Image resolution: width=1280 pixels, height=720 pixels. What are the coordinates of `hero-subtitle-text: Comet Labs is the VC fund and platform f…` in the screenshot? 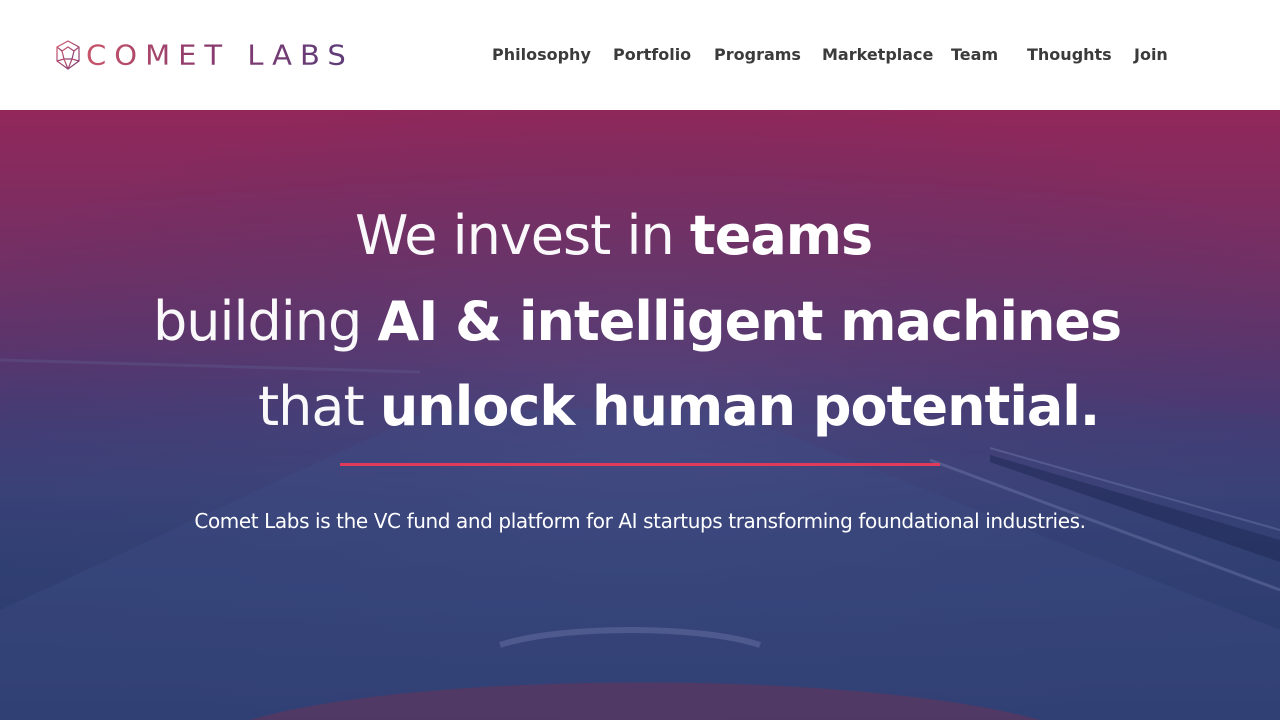 It's located at (640, 521).